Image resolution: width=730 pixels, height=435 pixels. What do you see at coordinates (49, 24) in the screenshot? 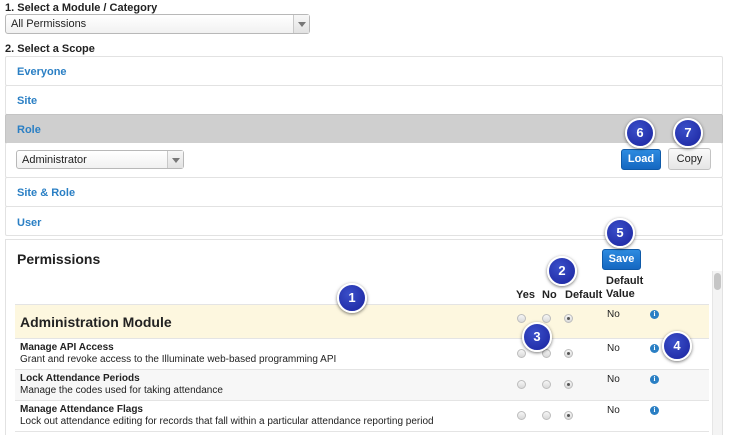
I see `module-category-value: All Permissions` at bounding box center [49, 24].